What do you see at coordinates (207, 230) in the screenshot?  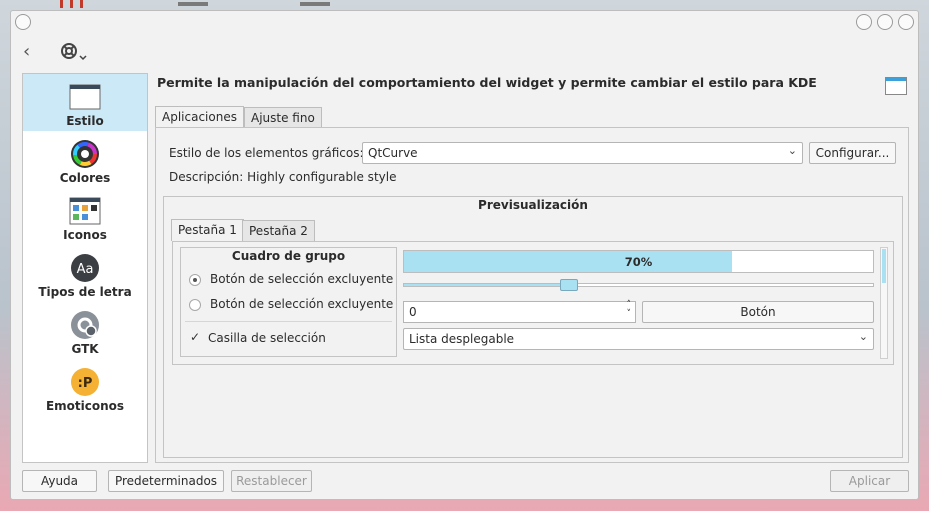 I see `tab-pestana-1: Pestaña 1` at bounding box center [207, 230].